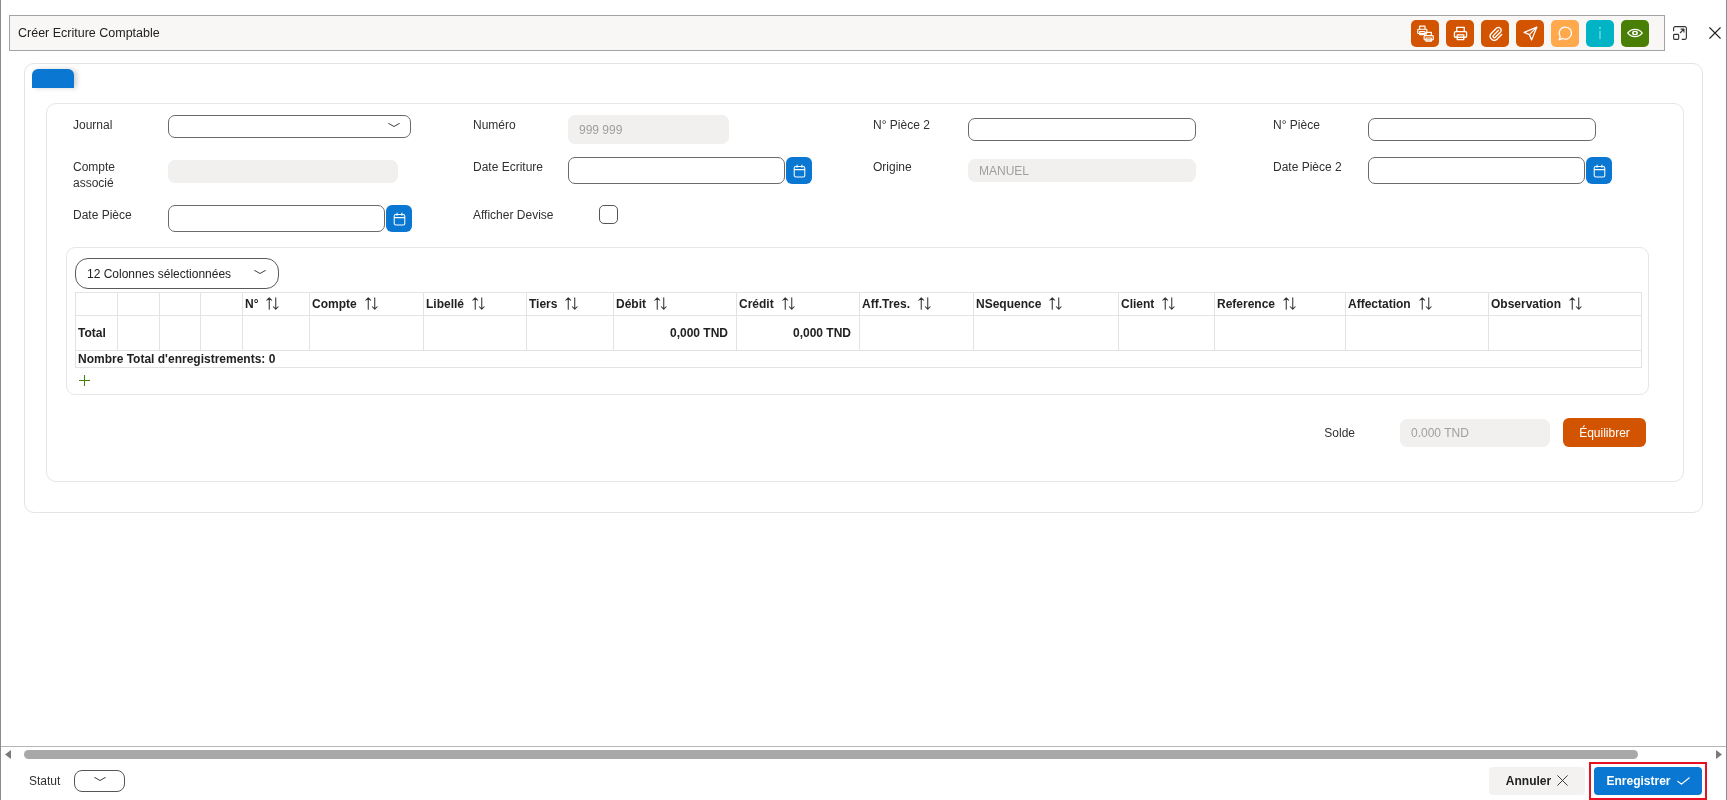 This screenshot has height=800, width=1727. I want to click on field-label: Afficher Devise, so click(514, 215).